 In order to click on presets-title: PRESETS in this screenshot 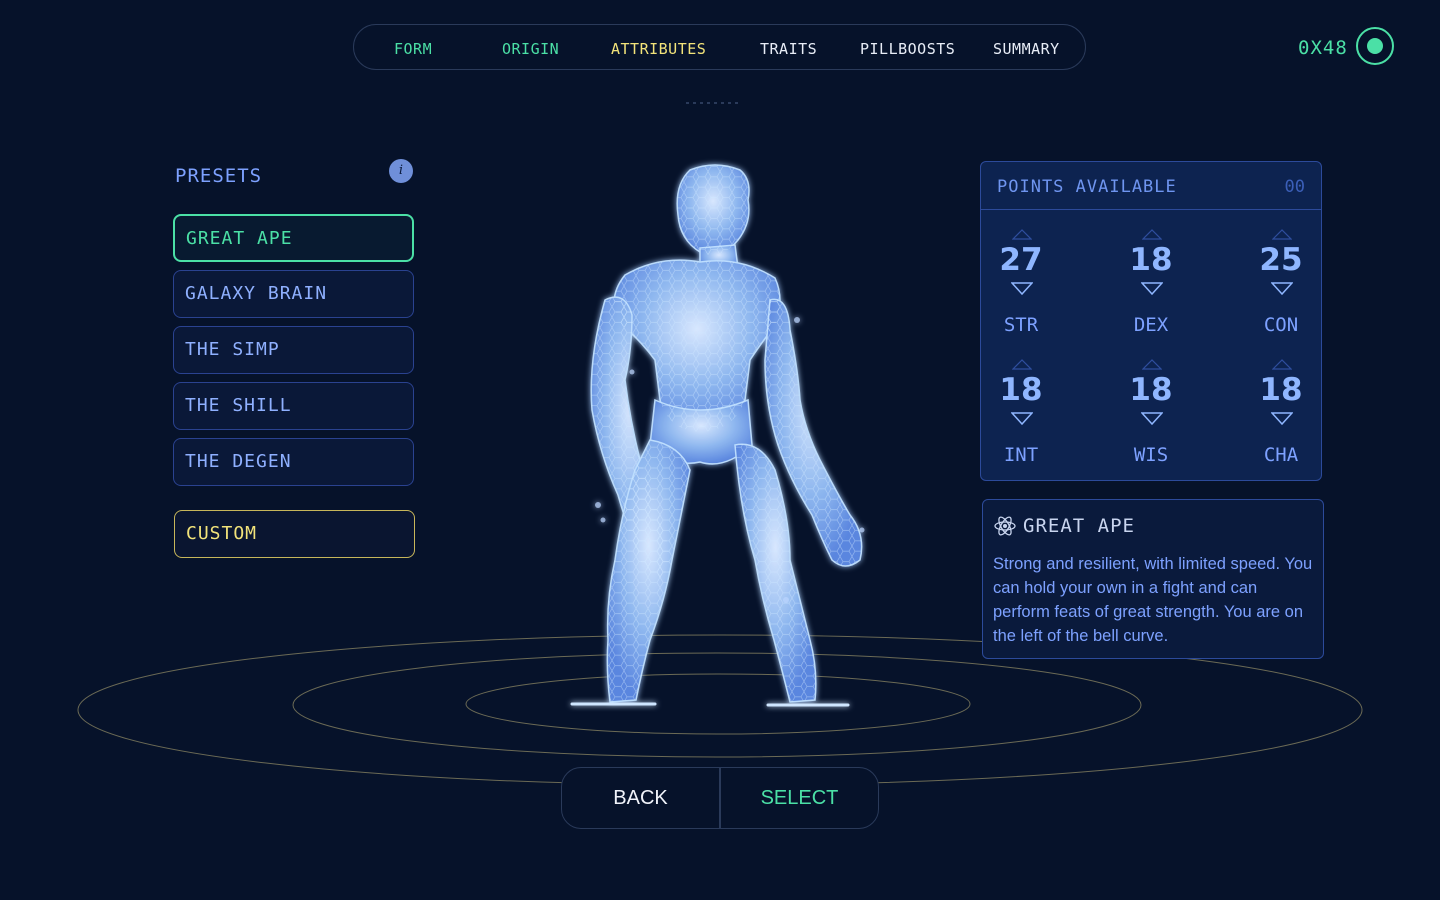, I will do `click(219, 176)`.